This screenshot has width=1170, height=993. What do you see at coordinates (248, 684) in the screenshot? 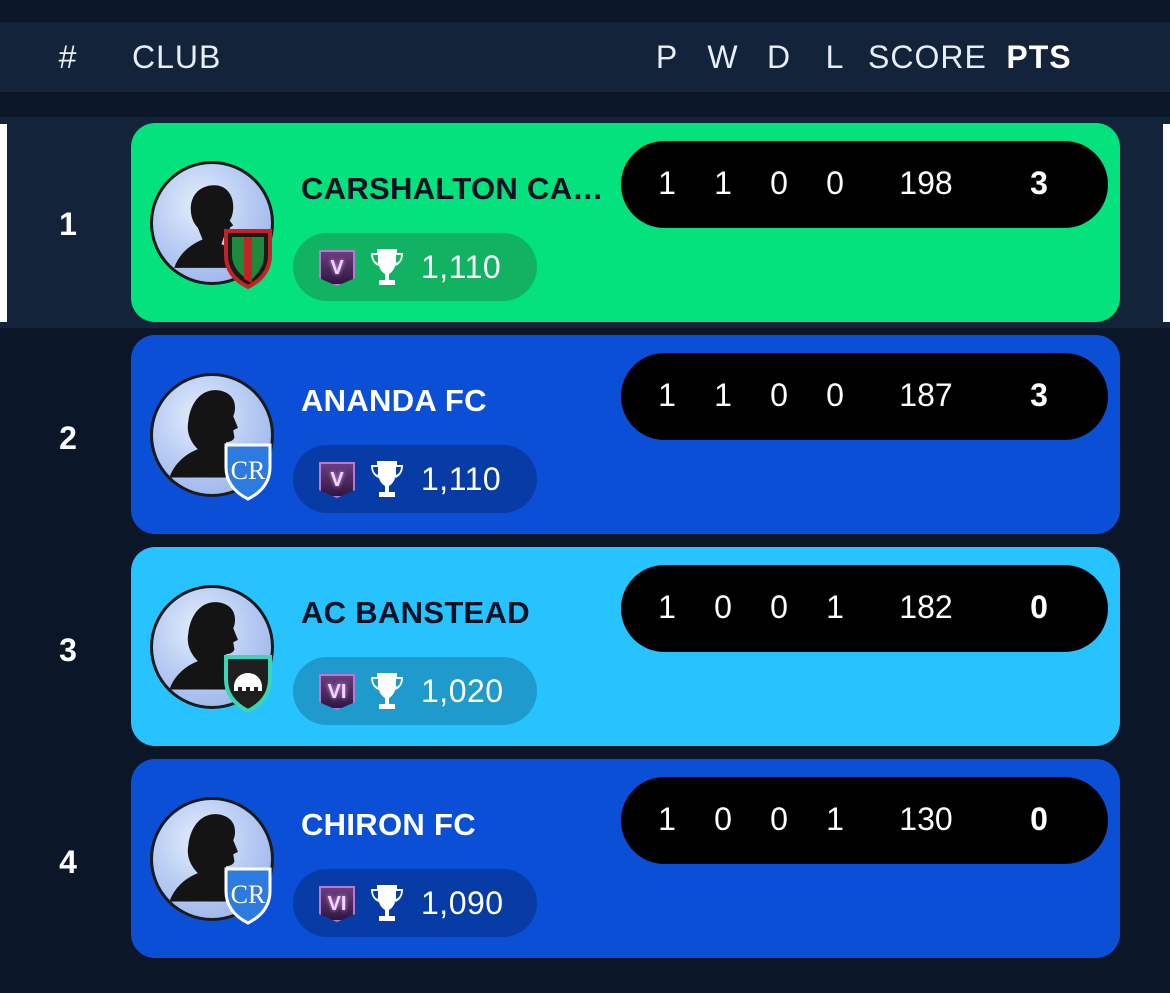
I see `teal-elephant-shield-icon` at bounding box center [248, 684].